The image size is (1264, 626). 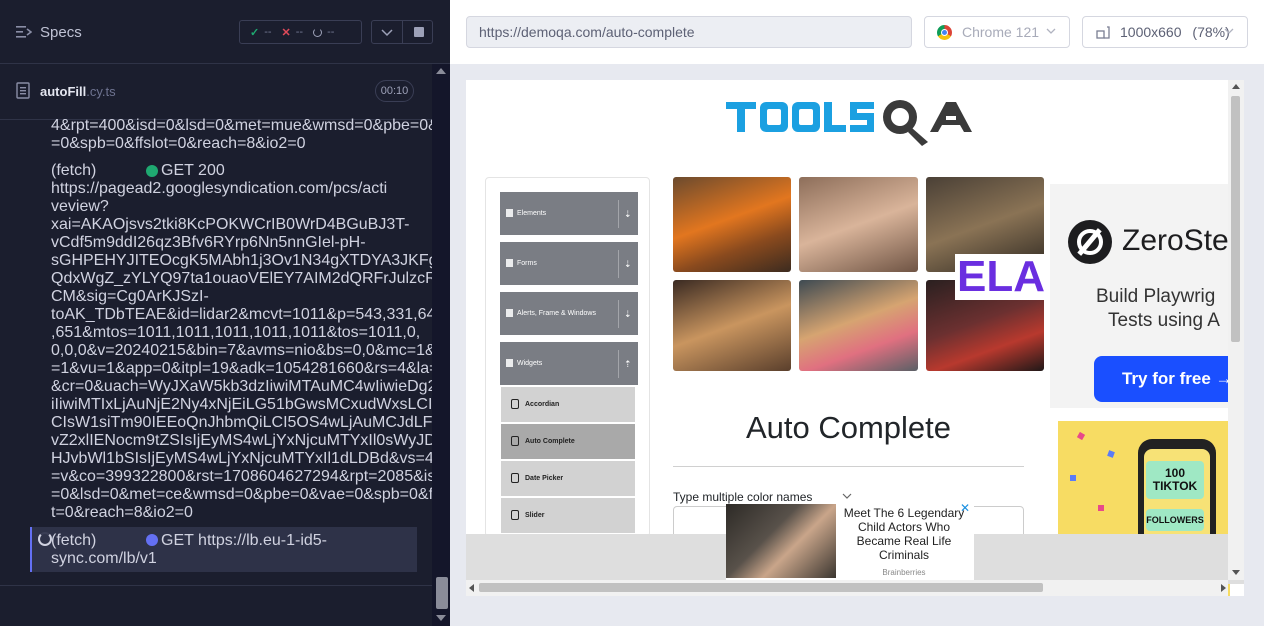 I want to click on page-scroll-thumb, so click(x=1235, y=219).